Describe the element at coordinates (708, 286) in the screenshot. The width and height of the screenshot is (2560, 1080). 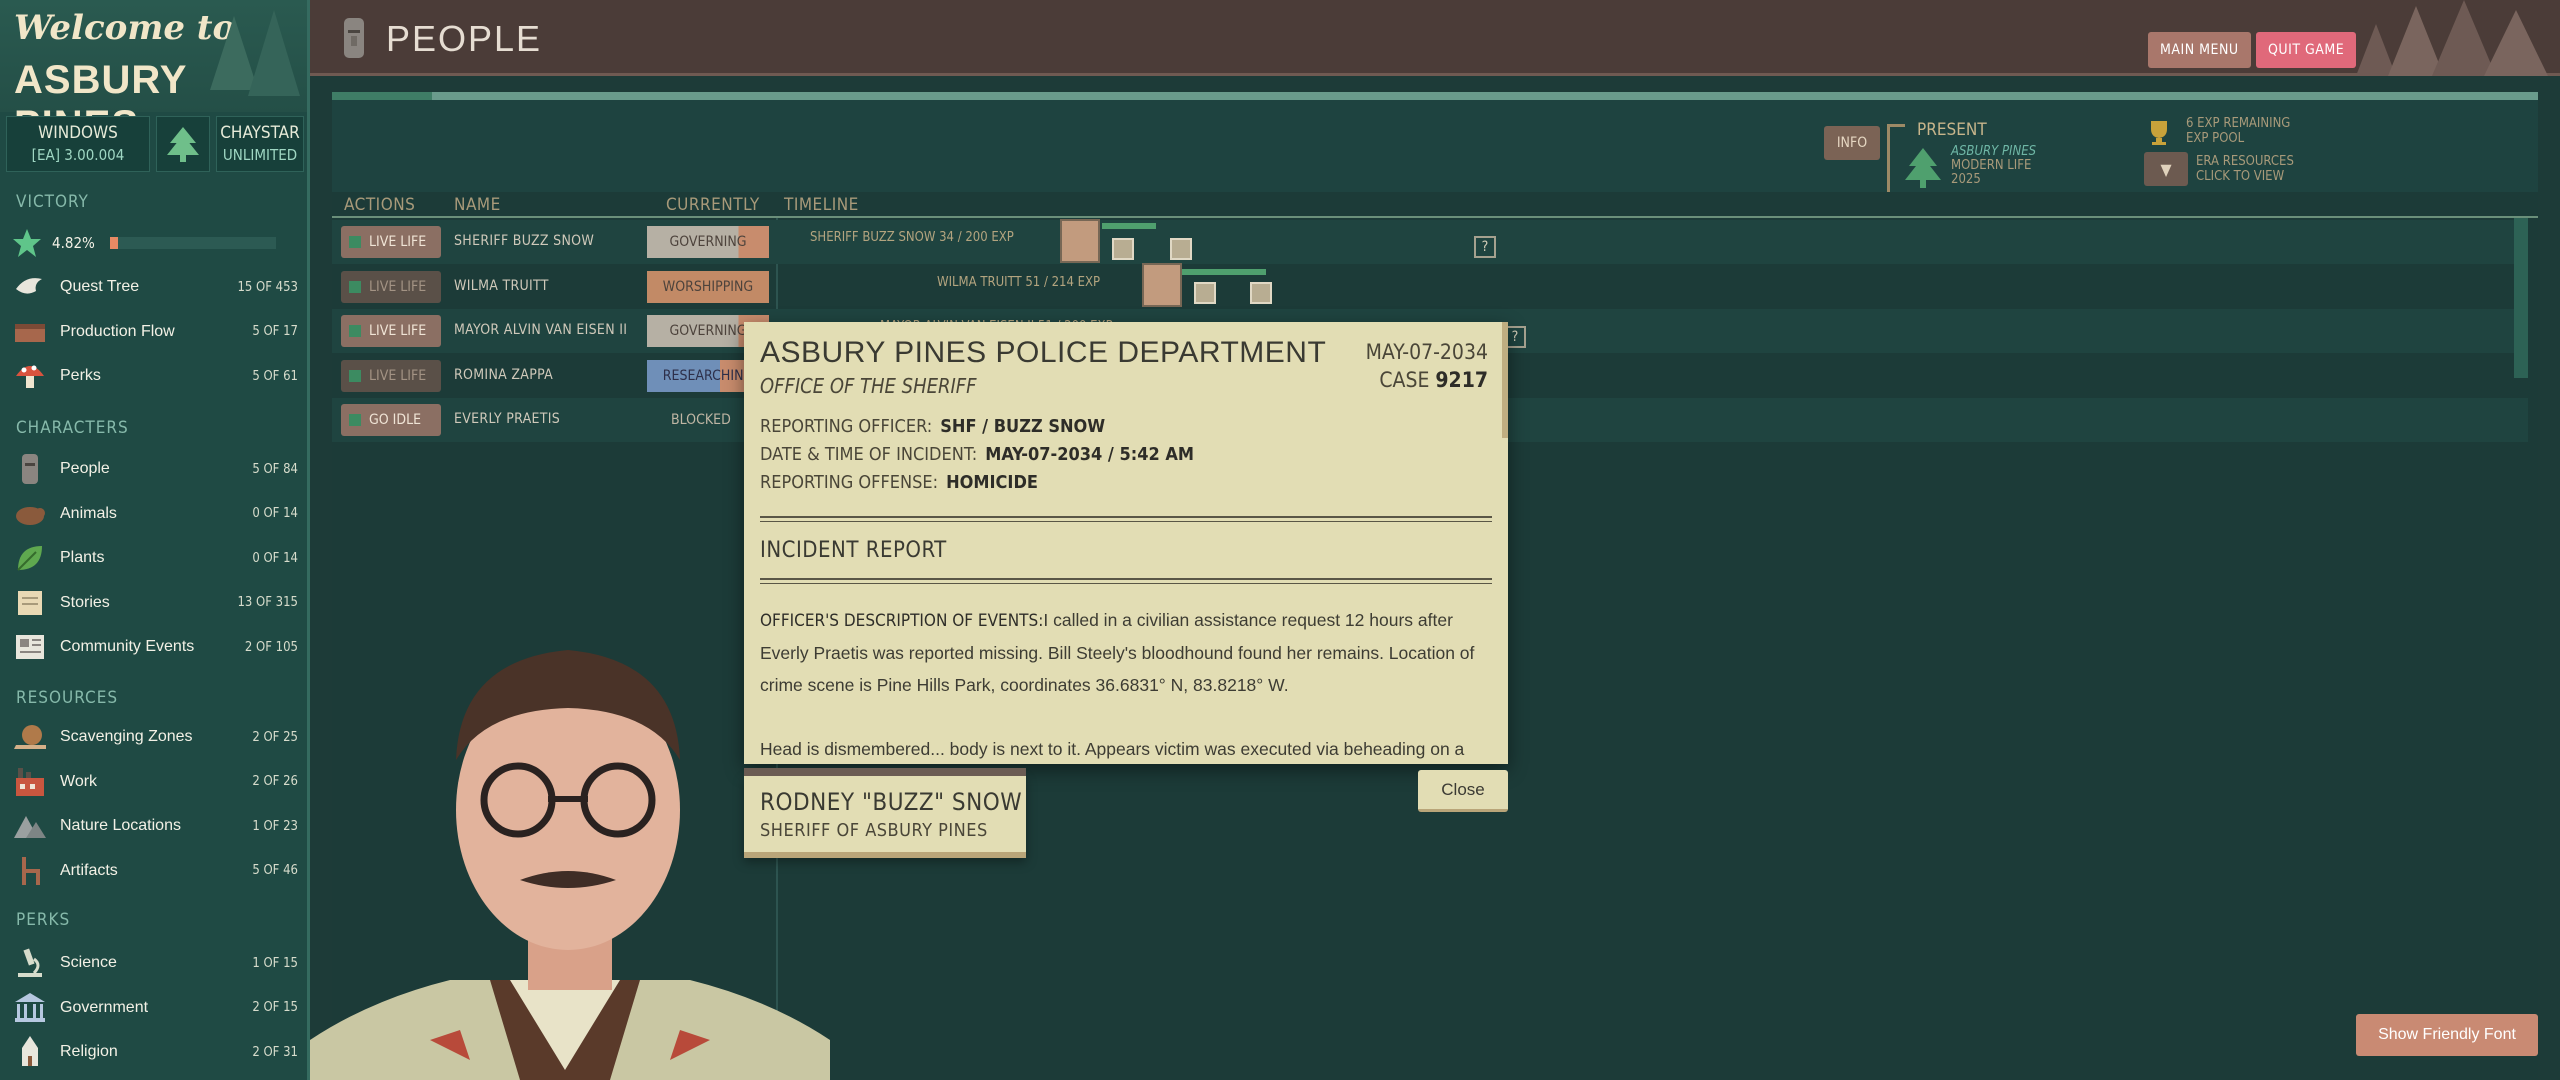
I see `status-badge: WORSHIPPING` at that location.